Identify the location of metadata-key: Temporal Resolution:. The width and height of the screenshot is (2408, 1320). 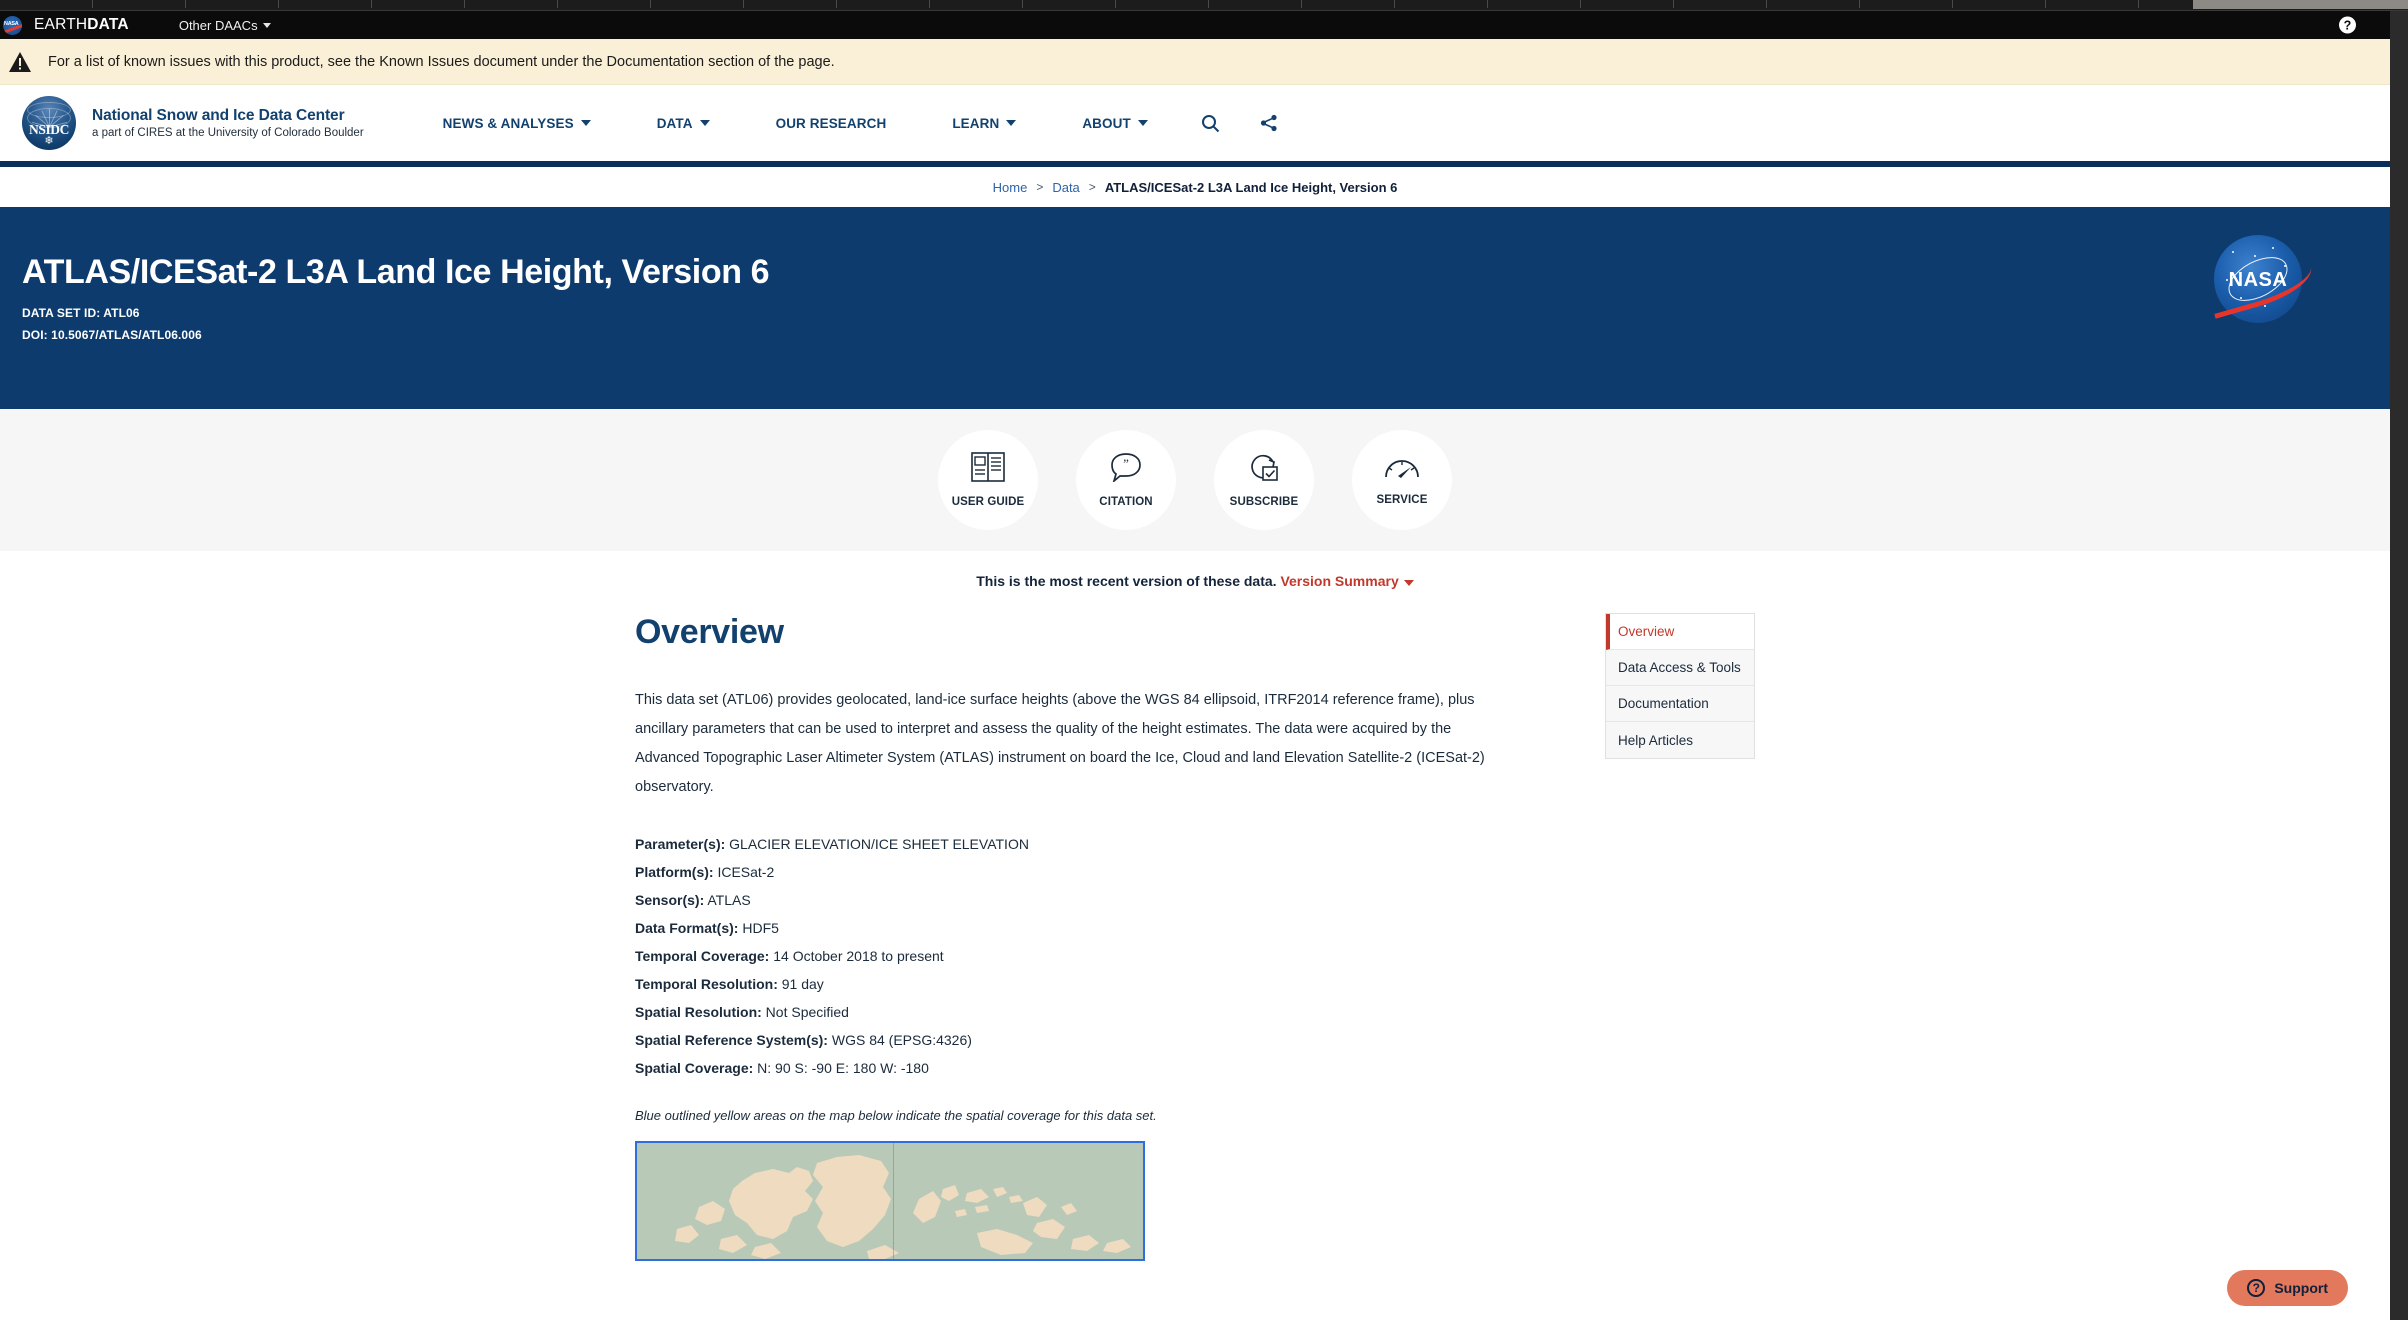
(706, 984).